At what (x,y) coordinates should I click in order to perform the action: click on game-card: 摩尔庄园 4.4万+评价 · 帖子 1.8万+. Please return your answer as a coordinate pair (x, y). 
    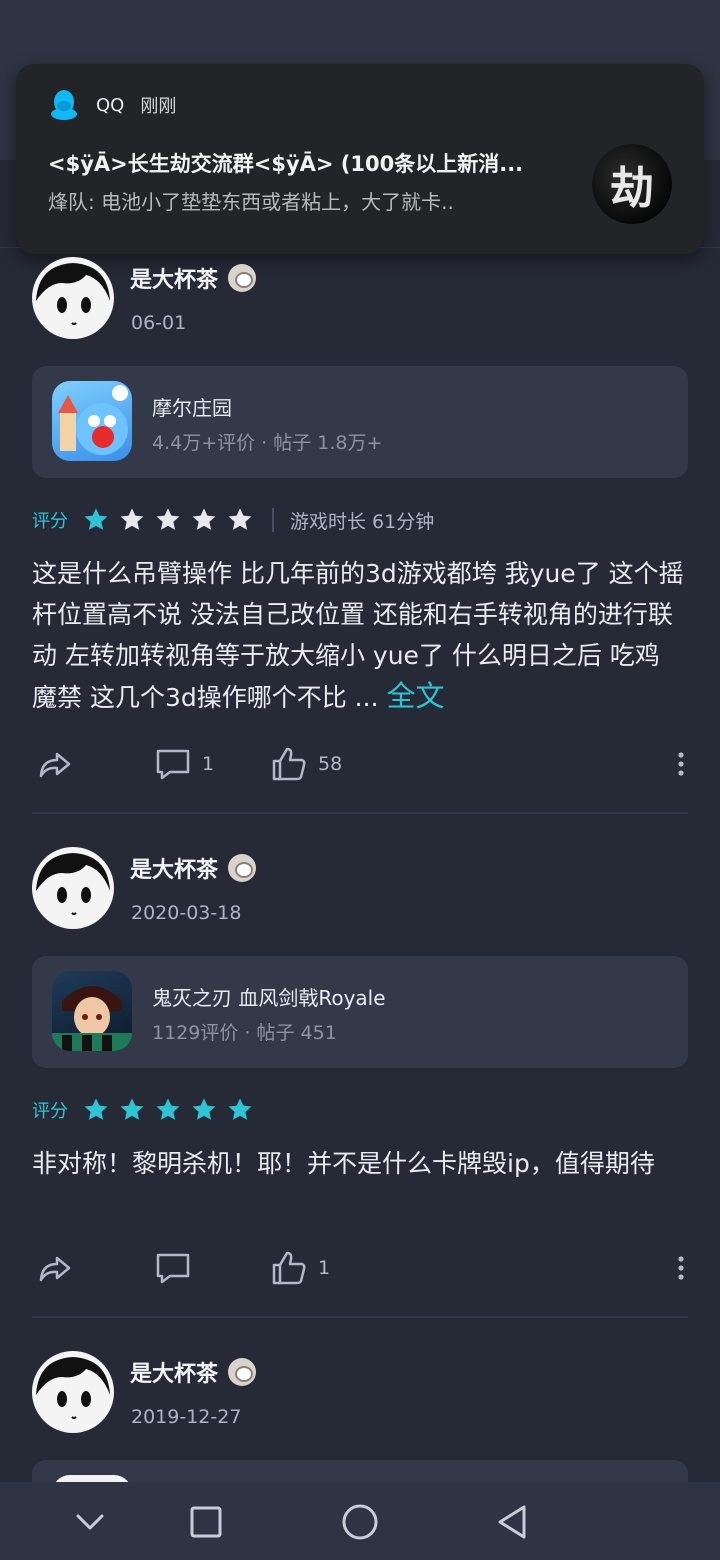
    Looking at the image, I should click on (360, 422).